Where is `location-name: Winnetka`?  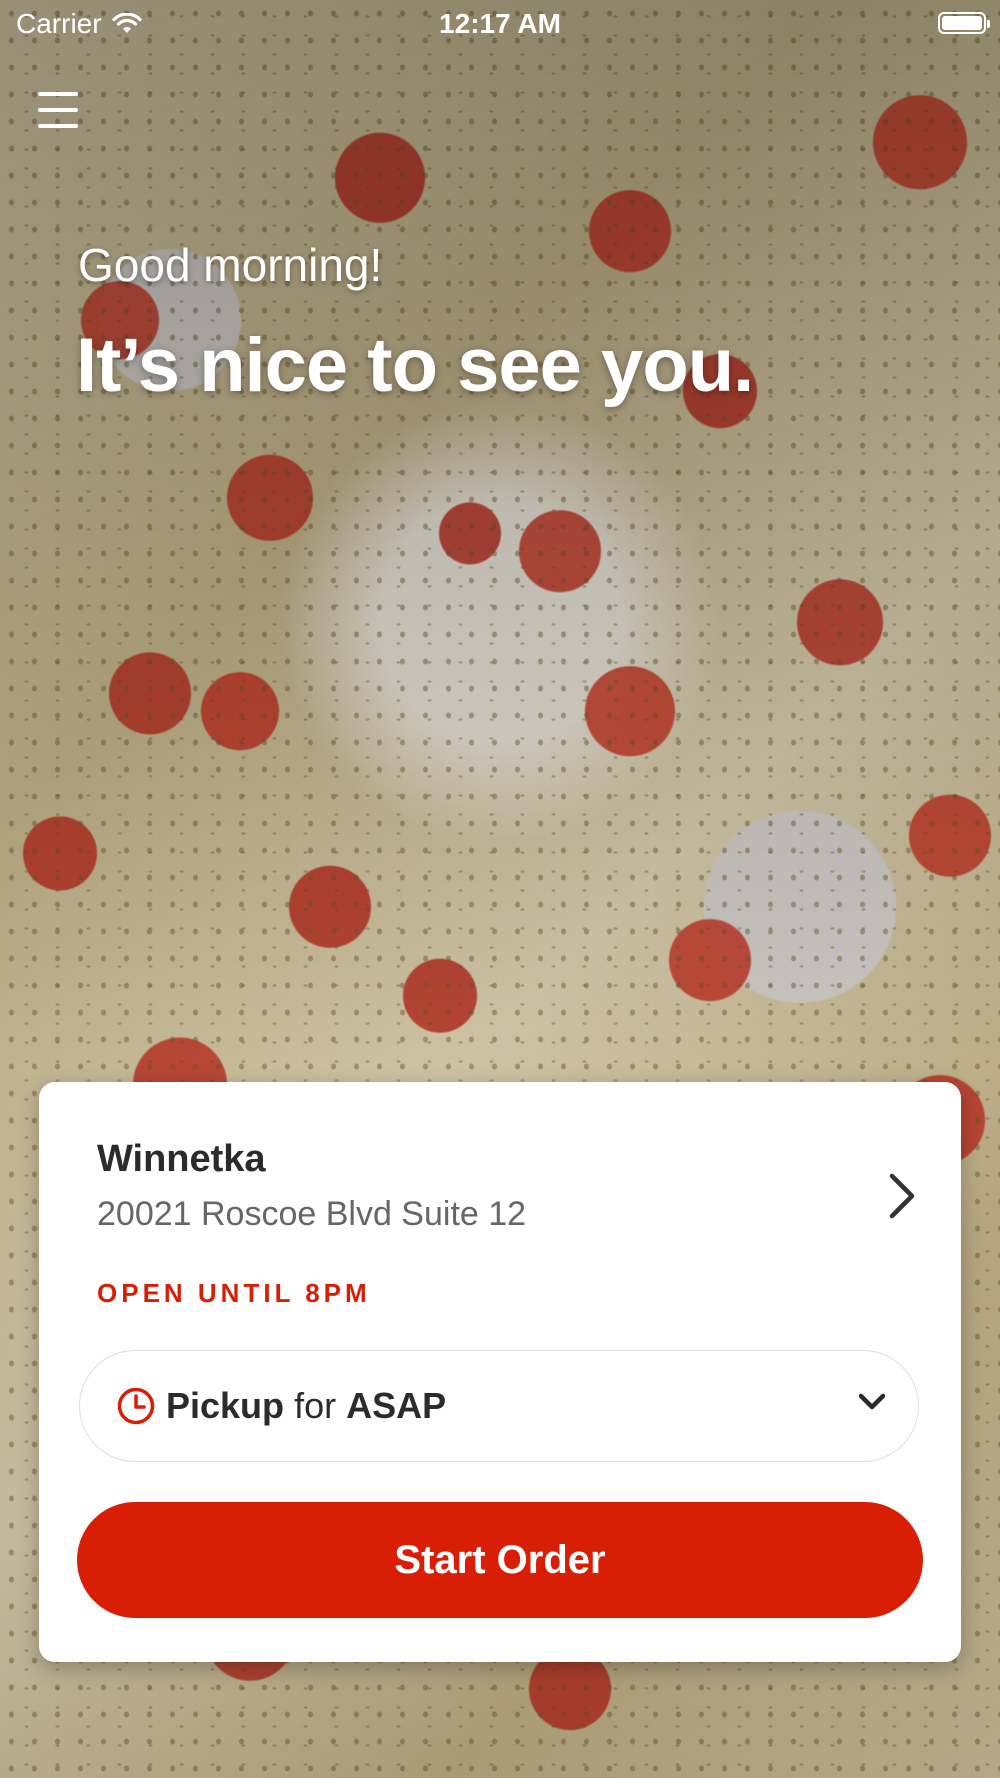 location-name: Winnetka is located at coordinates (181, 1159).